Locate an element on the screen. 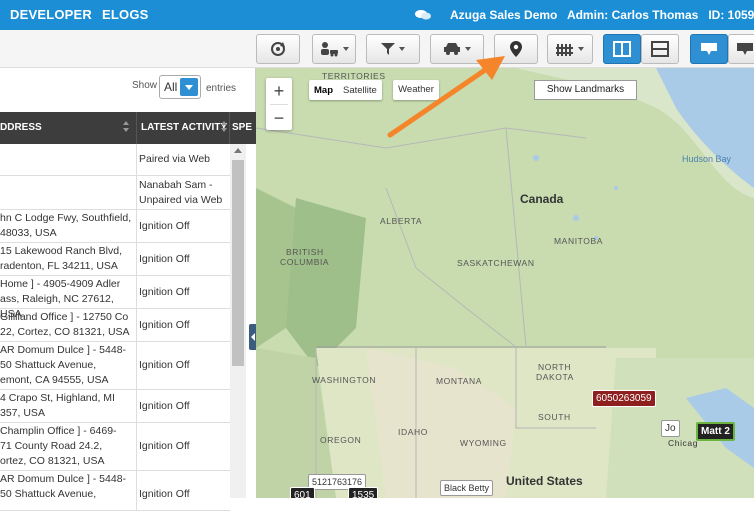 The width and height of the screenshot is (754, 511). zoom-control: + − is located at coordinates (279, 104).